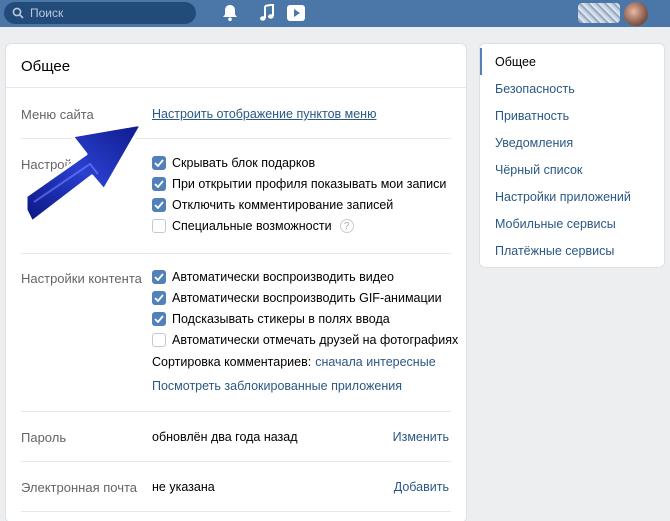 The image size is (670, 521). Describe the element at coordinates (281, 319) in the screenshot. I see `option-label: Подсказывать стикеры в полях ввода` at that location.